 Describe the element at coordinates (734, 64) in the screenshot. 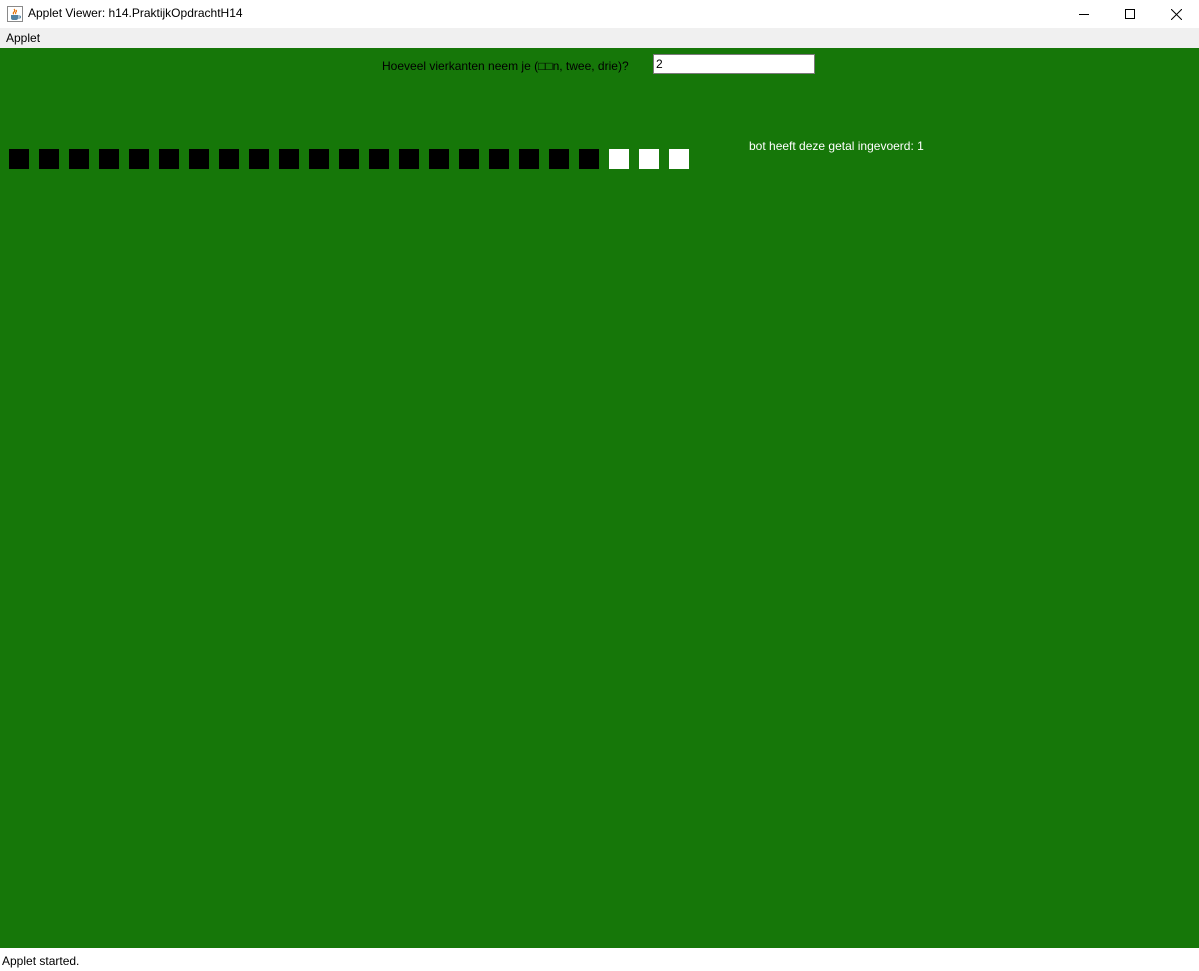

I see `answer-input` at that location.